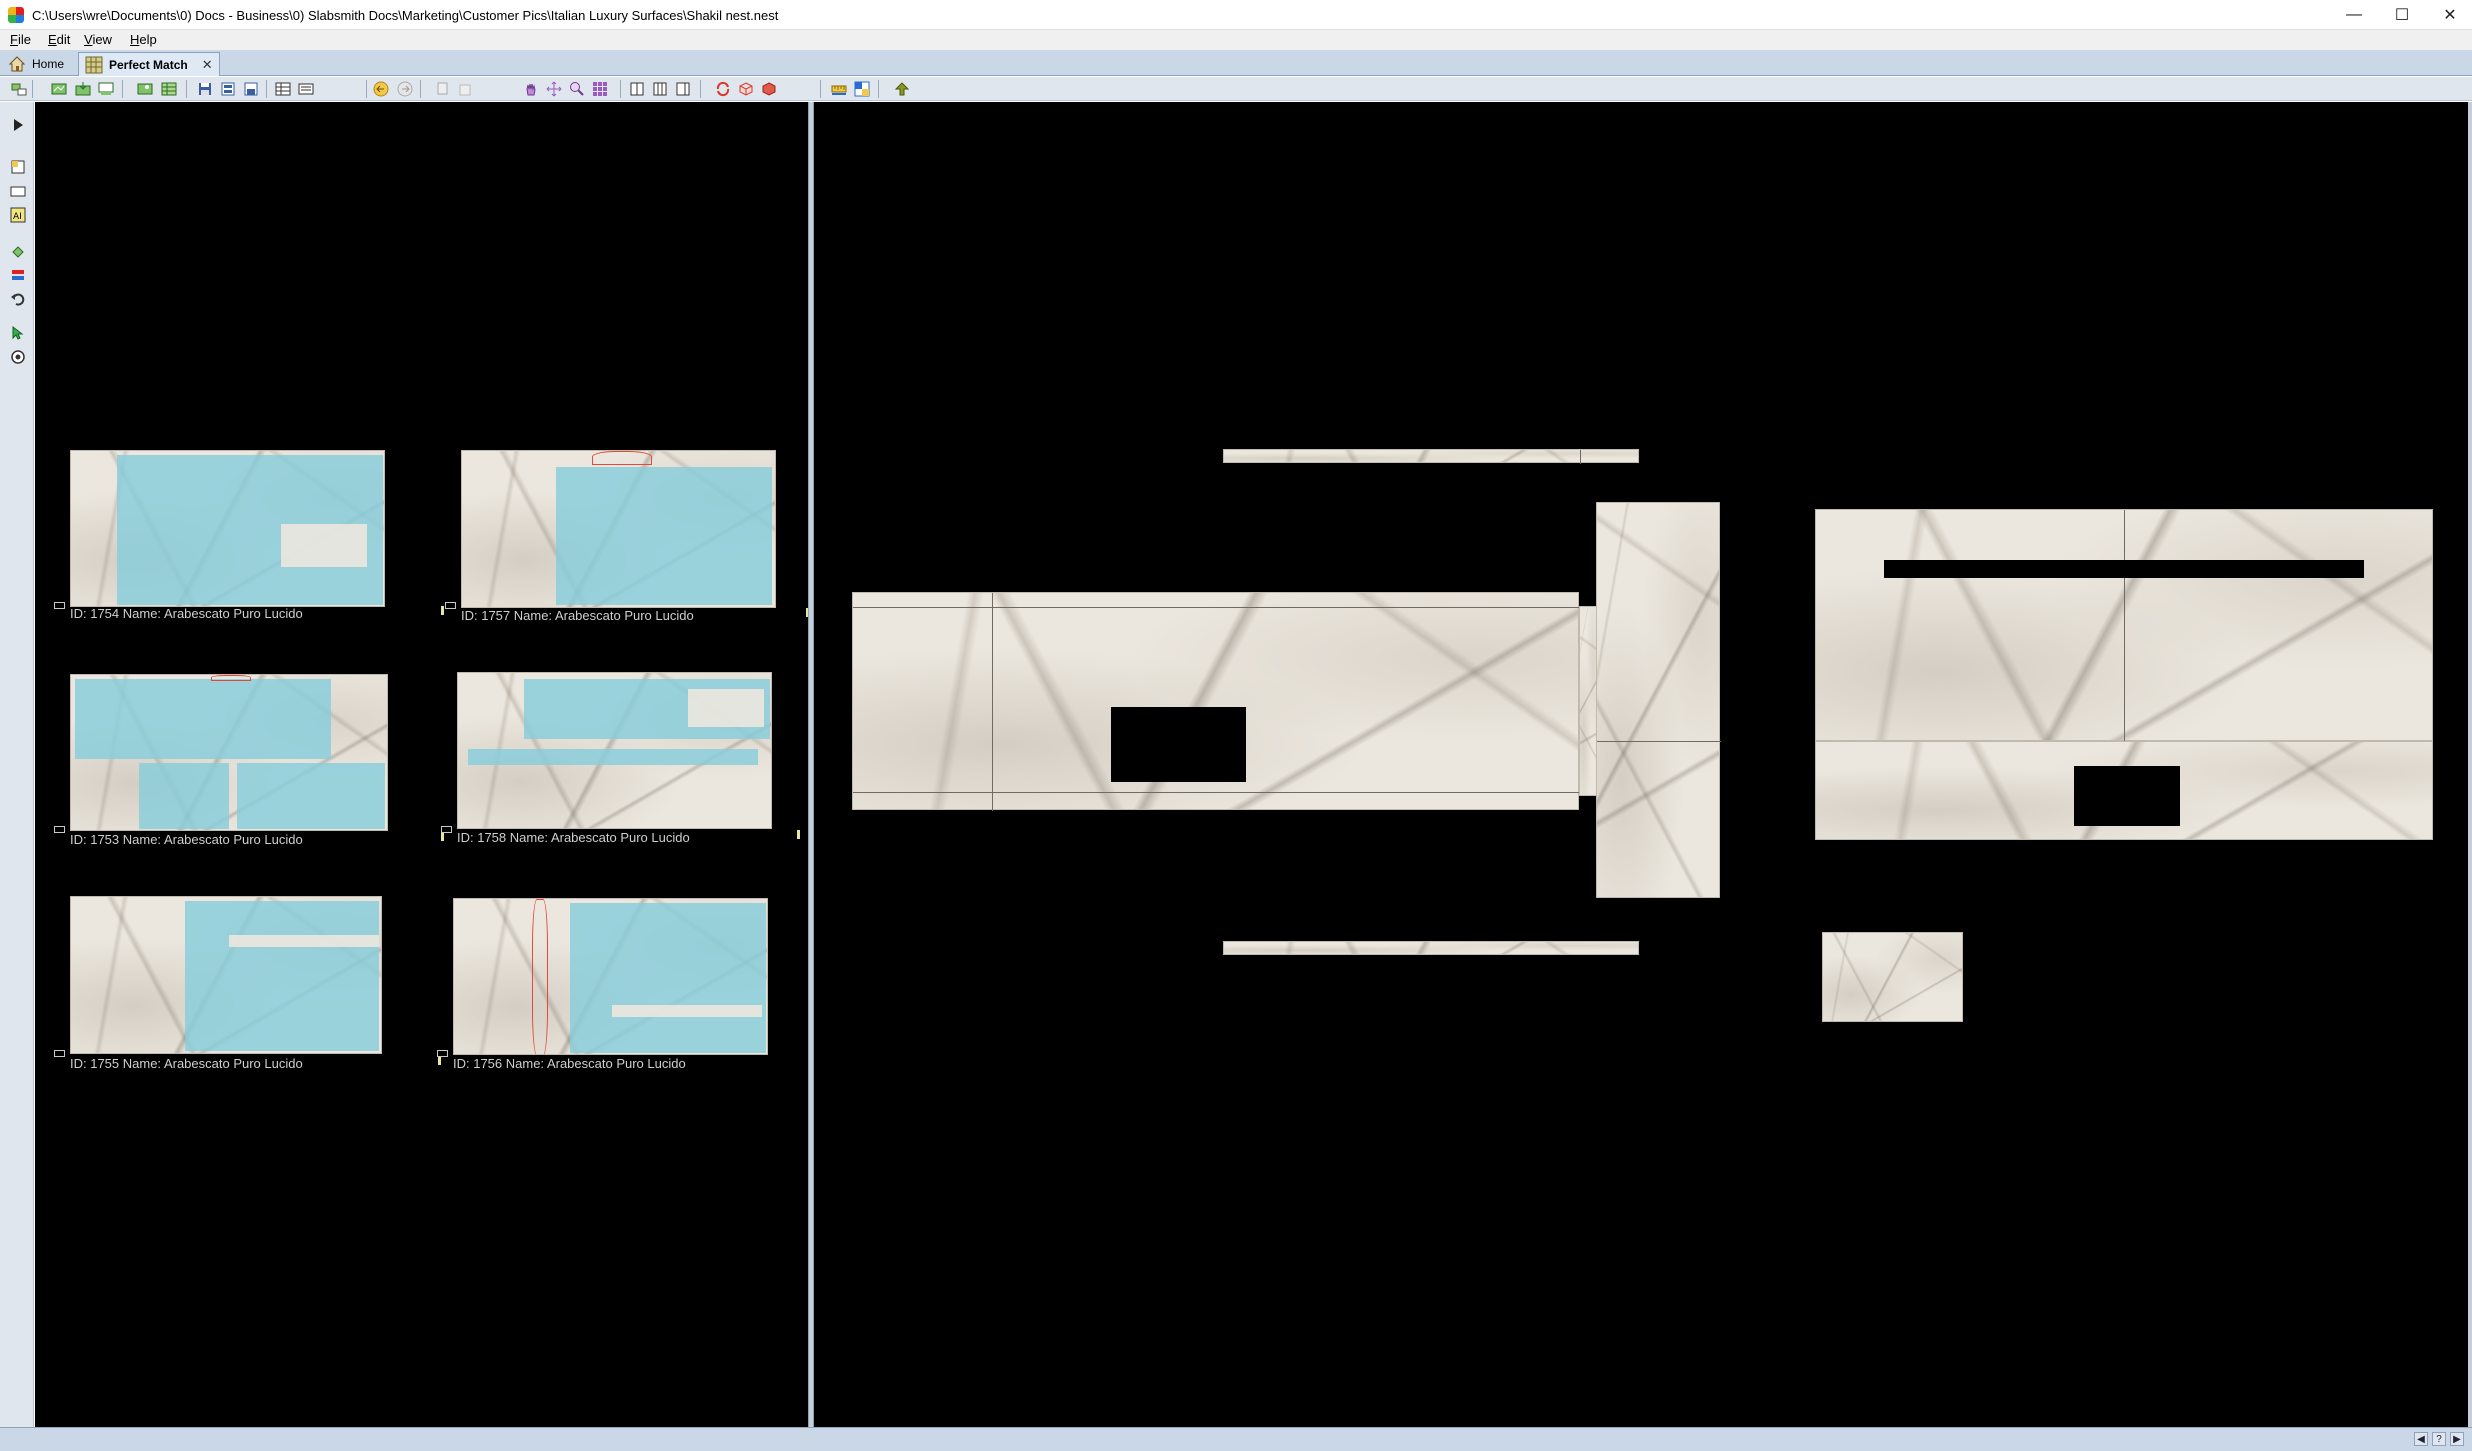 Image resolution: width=2472 pixels, height=1451 pixels. What do you see at coordinates (862, 89) in the screenshot?
I see `pattern-icon` at bounding box center [862, 89].